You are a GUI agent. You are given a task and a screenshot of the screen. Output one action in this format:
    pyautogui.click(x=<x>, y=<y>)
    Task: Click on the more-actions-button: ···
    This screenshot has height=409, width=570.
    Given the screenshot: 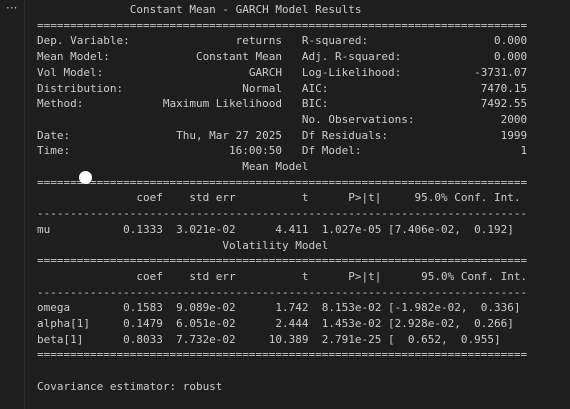 What is the action you would take?
    pyautogui.click(x=11, y=8)
    